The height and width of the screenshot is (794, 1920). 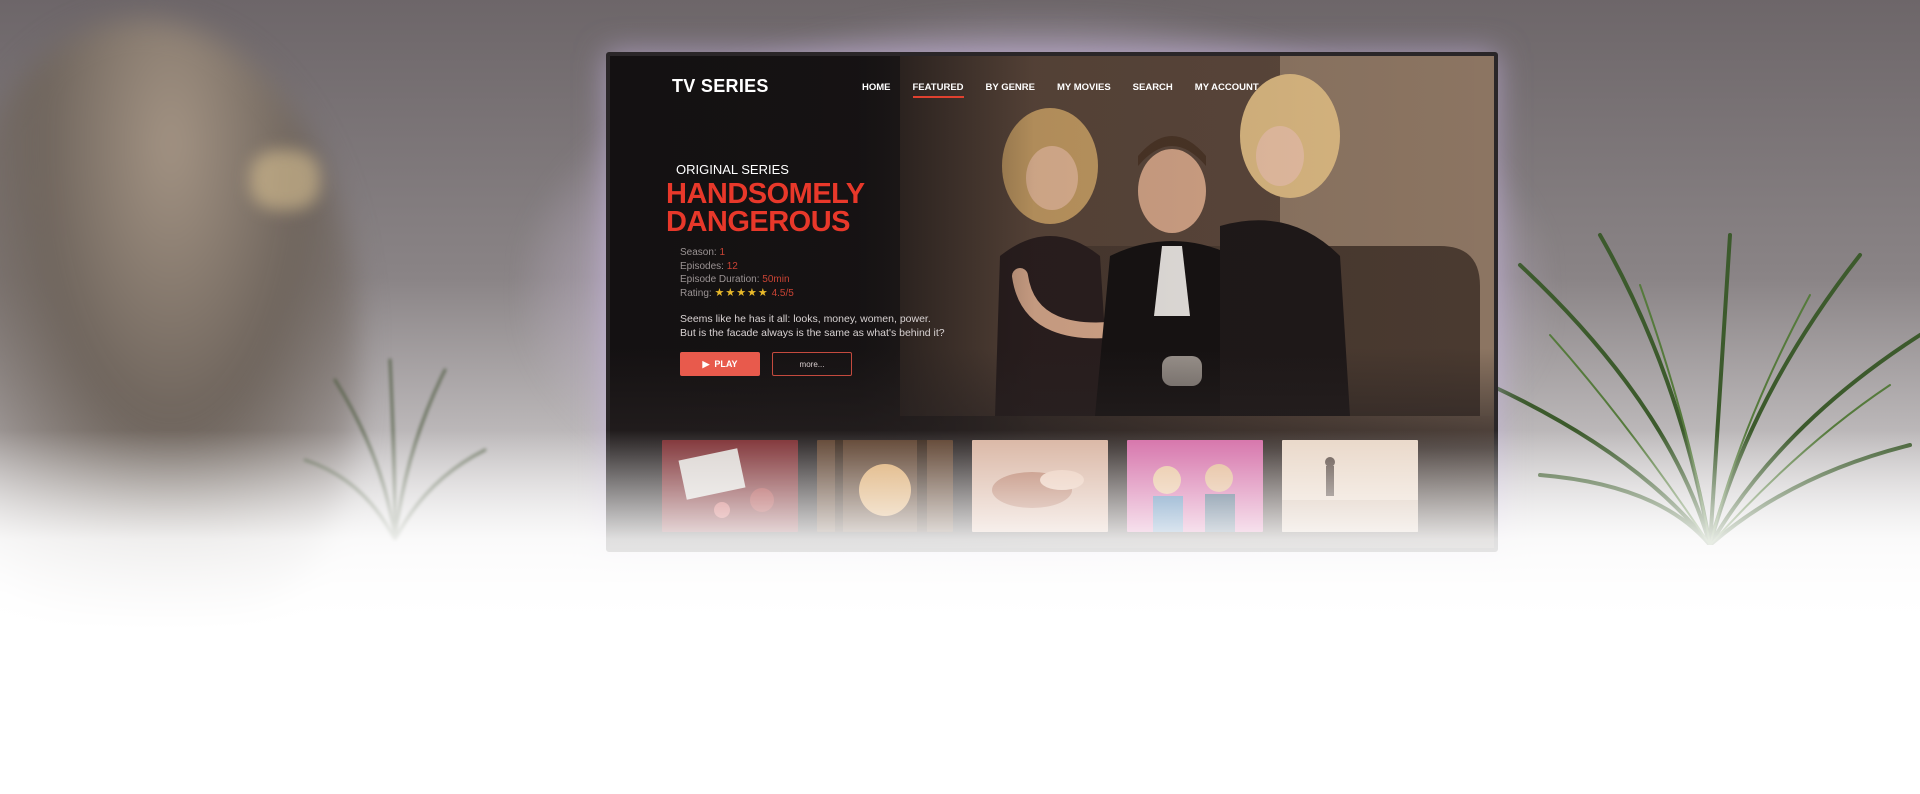 I want to click on series-title-line2: DANGEROUS, so click(x=758, y=222).